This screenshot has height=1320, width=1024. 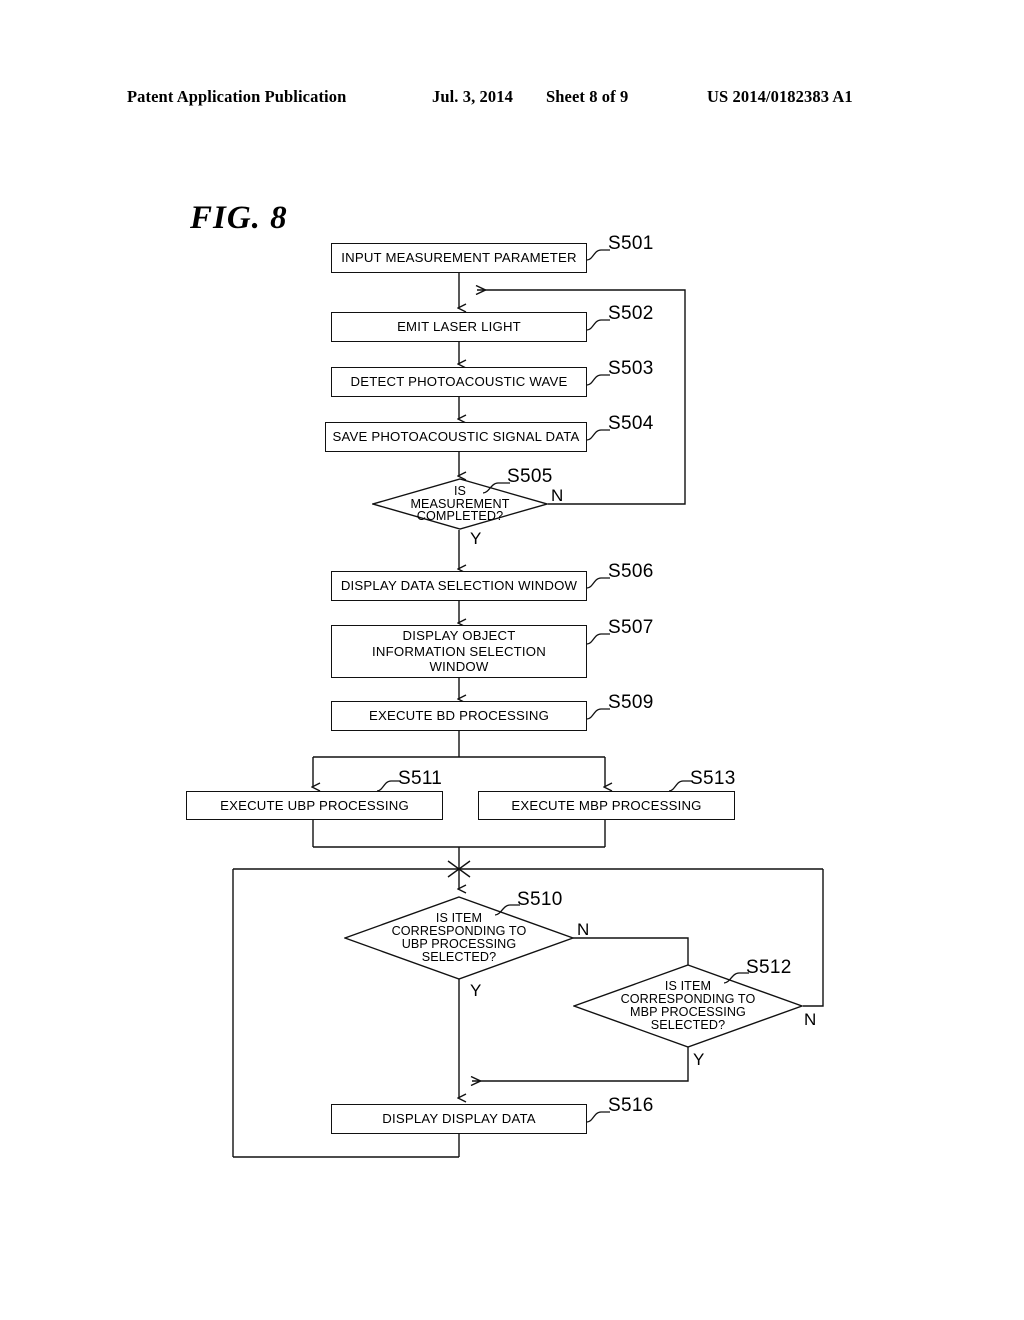 What do you see at coordinates (598, 435) in the screenshot?
I see `leader-line-s504` at bounding box center [598, 435].